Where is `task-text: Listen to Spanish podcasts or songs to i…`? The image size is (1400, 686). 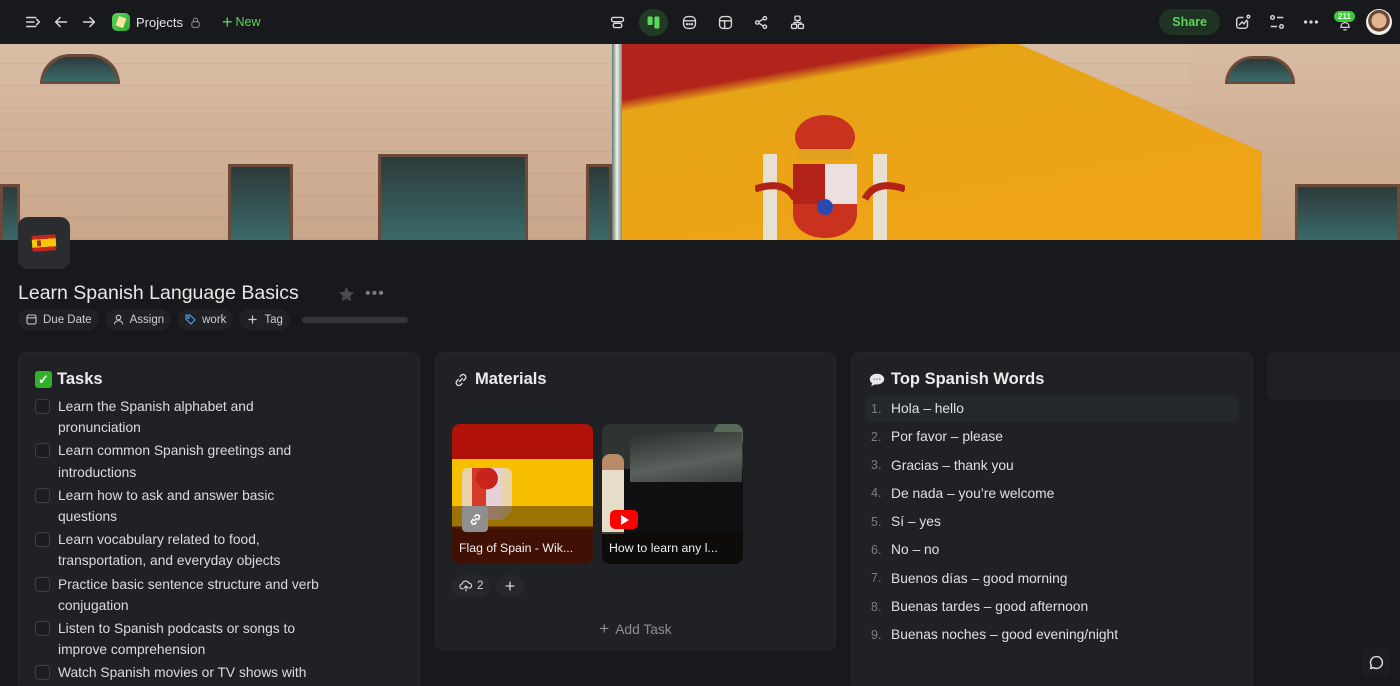 task-text: Listen to Spanish podcasts or songs to i… is located at coordinates (176, 639).